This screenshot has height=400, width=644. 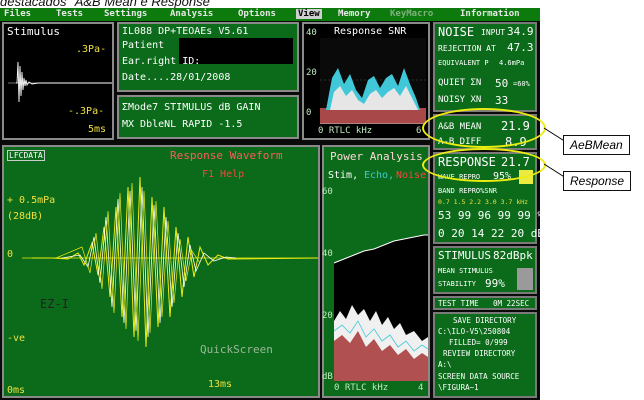 What do you see at coordinates (463, 63) in the screenshot?
I see `equivalent-label: EQUIVALENT P` at bounding box center [463, 63].